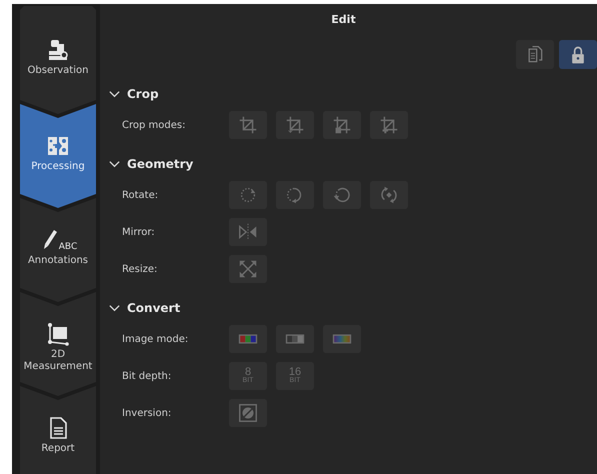  I want to click on sidebar-tab: Observation, so click(58, 60).